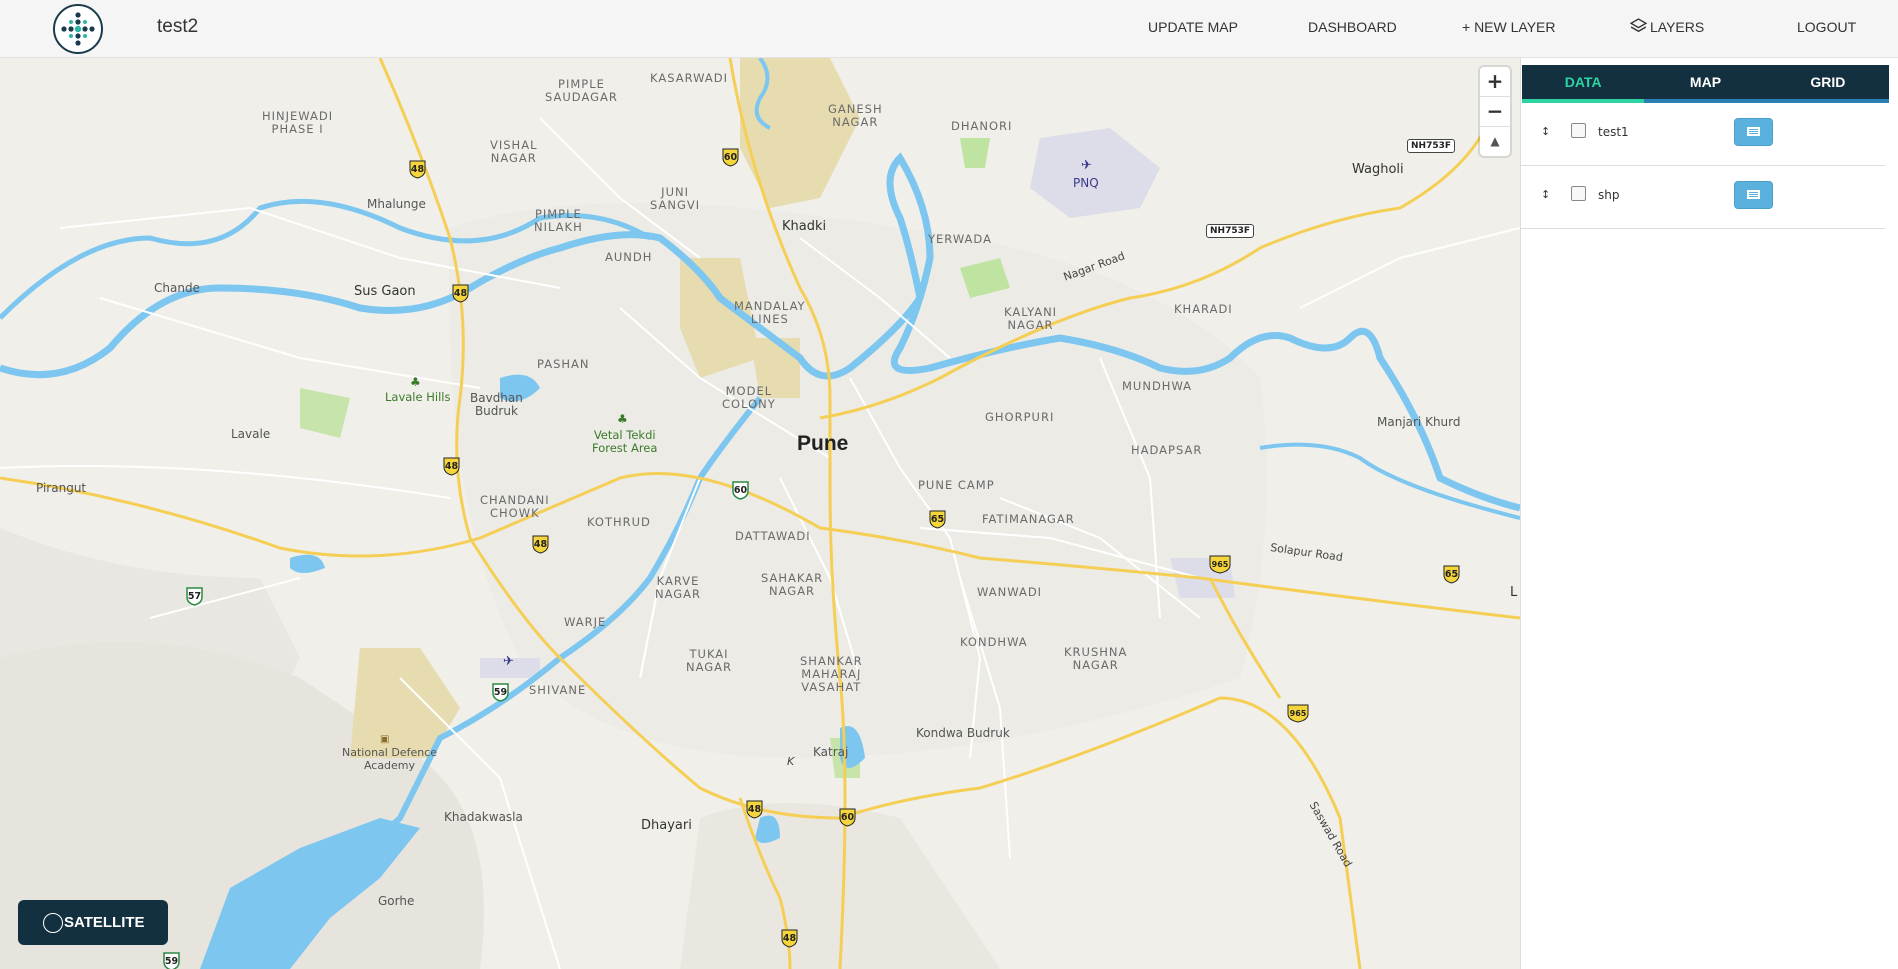 The image size is (1898, 969). I want to click on highway-shield: 965, so click(1220, 564).